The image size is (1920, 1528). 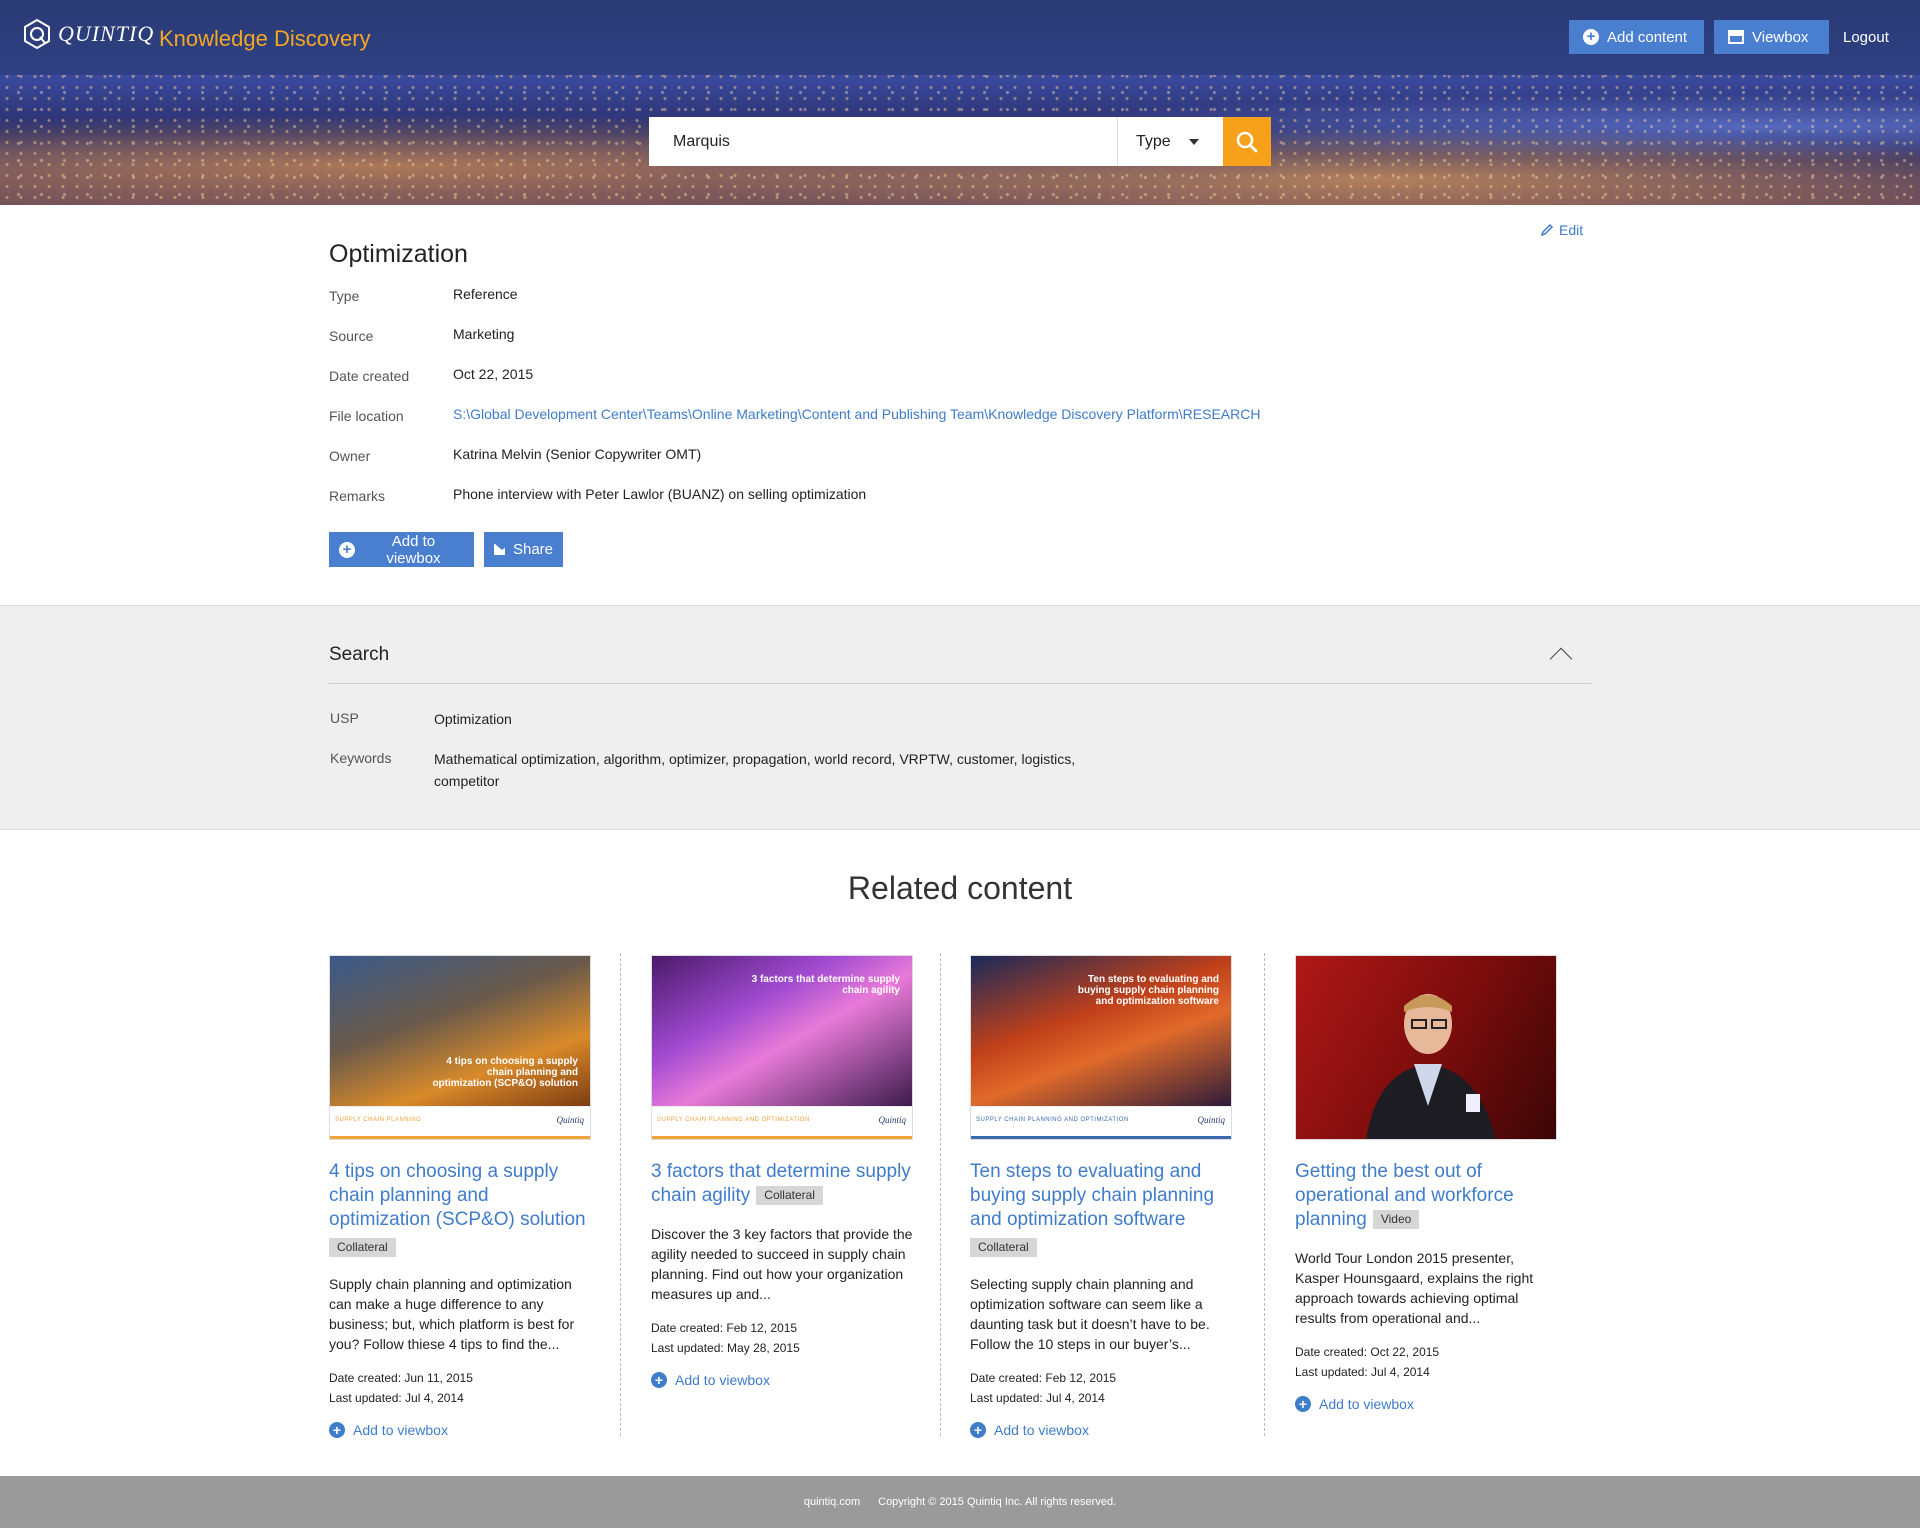 What do you see at coordinates (1547, 230) in the screenshot?
I see `pencil-icon` at bounding box center [1547, 230].